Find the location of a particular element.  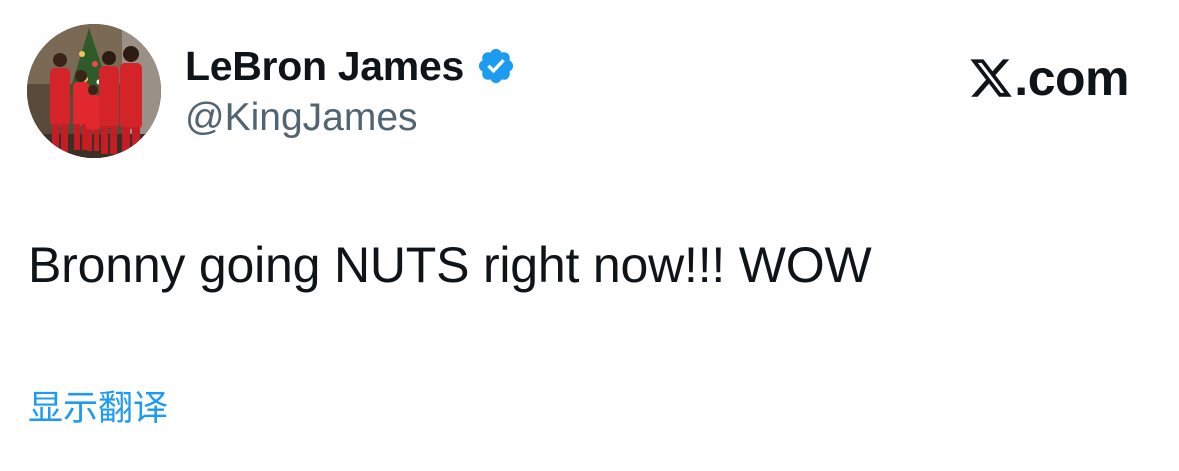

display-name: LeBron James is located at coordinates (324, 66).